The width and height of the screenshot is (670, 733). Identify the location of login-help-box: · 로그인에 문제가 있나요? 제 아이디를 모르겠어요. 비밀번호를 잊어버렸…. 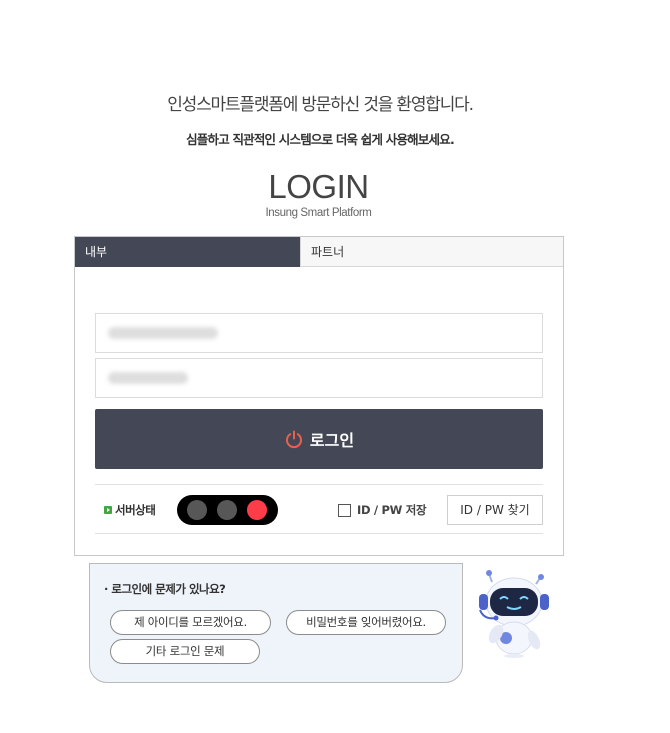
(276, 623).